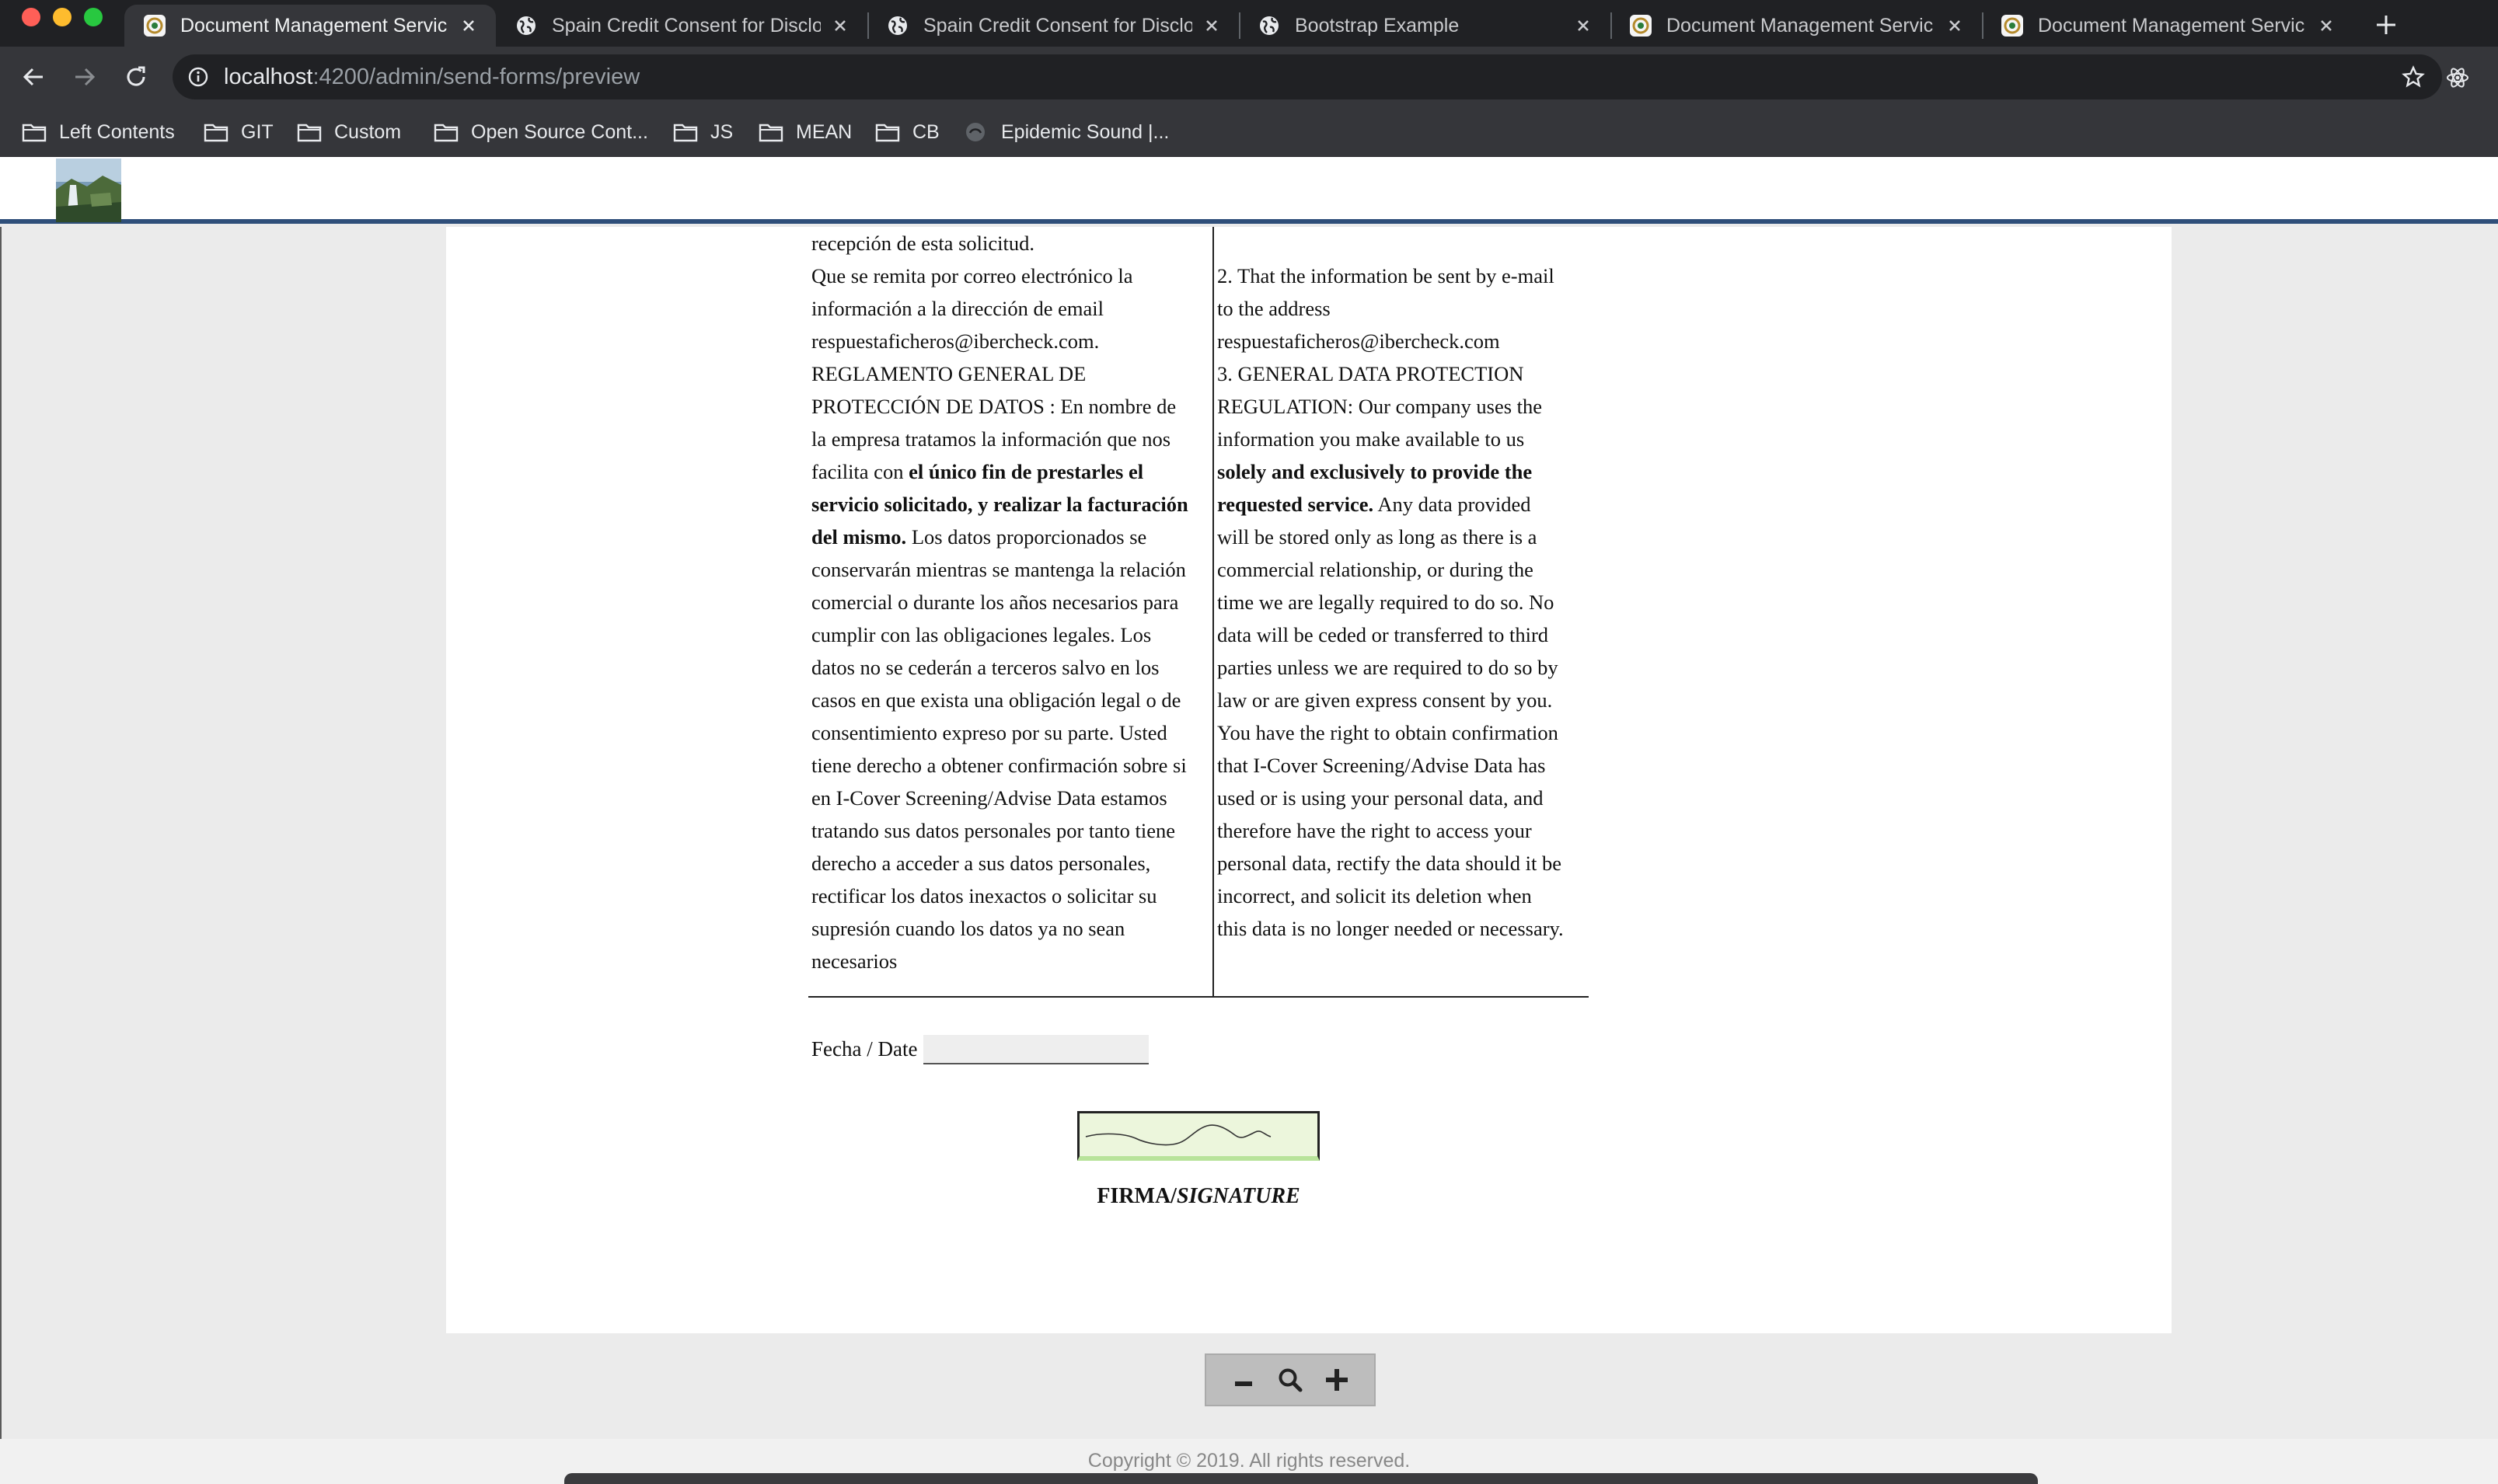  I want to click on doc-line: commercial relationship, or during the, so click(1375, 569).